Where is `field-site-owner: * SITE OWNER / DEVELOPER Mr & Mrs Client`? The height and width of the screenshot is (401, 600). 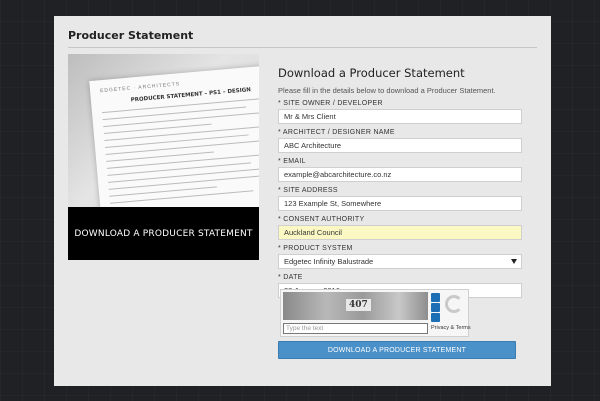 field-site-owner: * SITE OWNER / DEVELOPER Mr & Mrs Client is located at coordinates (402, 112).